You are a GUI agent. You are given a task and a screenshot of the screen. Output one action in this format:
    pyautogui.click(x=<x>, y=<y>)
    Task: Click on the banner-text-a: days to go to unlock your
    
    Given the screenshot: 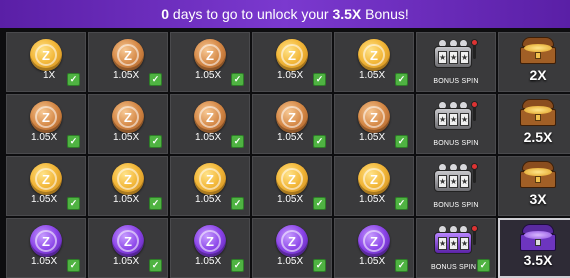 What is the action you would take?
    pyautogui.click(x=251, y=14)
    